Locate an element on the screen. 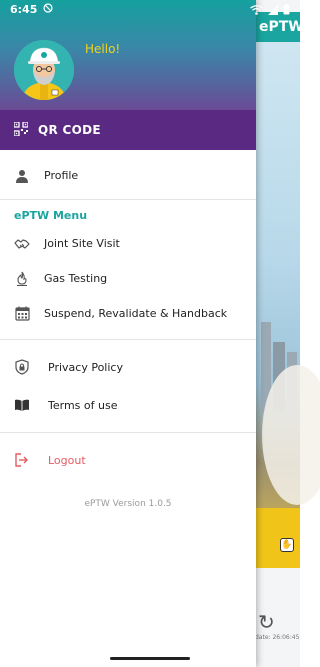 This screenshot has width=320, height=667. handshake-icon is located at coordinates (22, 244).